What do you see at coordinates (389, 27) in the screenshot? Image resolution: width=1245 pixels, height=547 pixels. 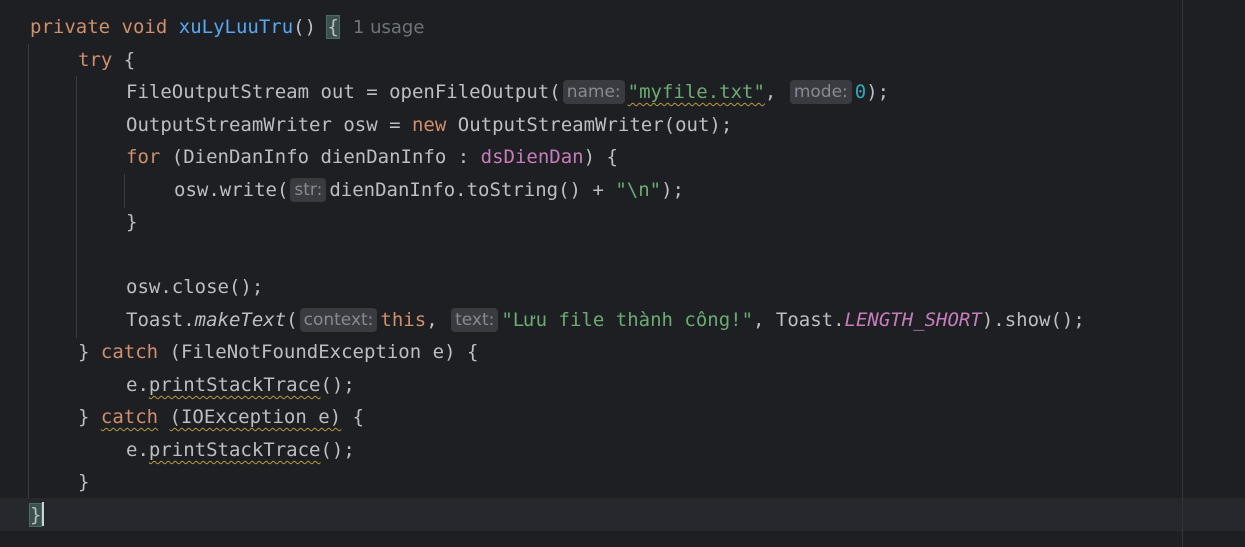 I see `usage-hint: 1 usage` at bounding box center [389, 27].